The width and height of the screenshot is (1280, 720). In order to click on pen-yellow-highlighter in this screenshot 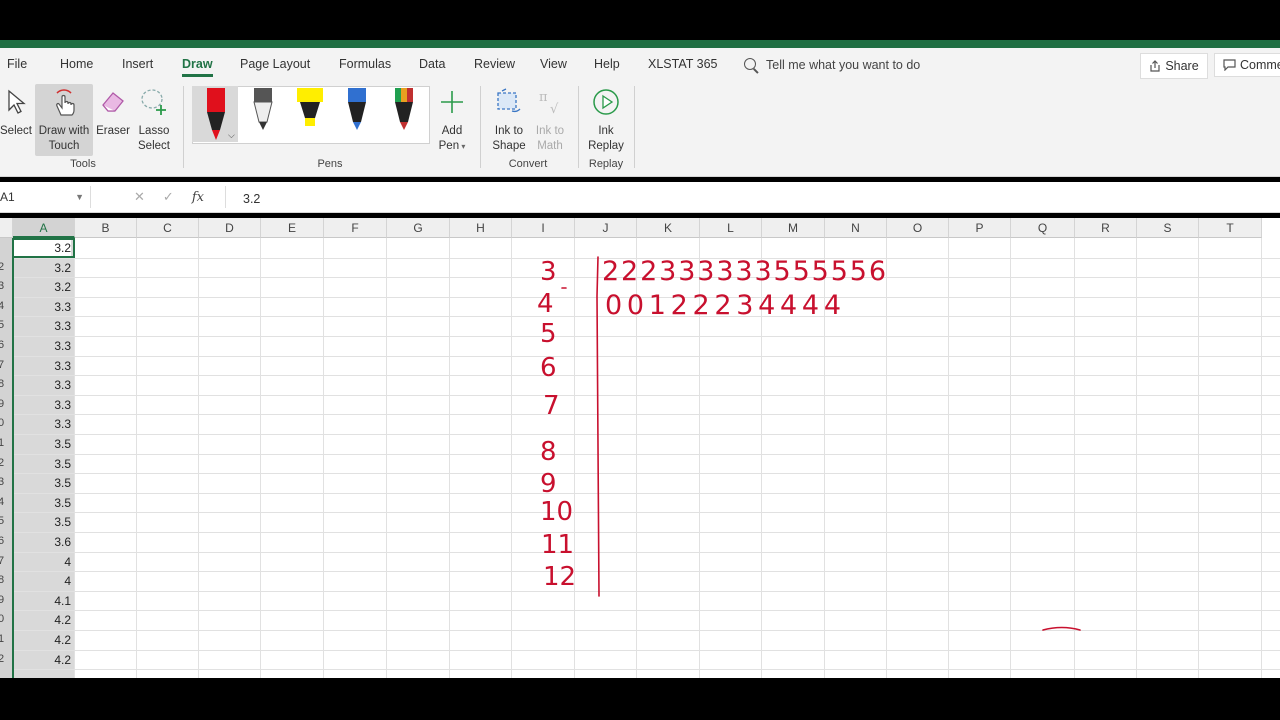, I will do `click(310, 111)`.